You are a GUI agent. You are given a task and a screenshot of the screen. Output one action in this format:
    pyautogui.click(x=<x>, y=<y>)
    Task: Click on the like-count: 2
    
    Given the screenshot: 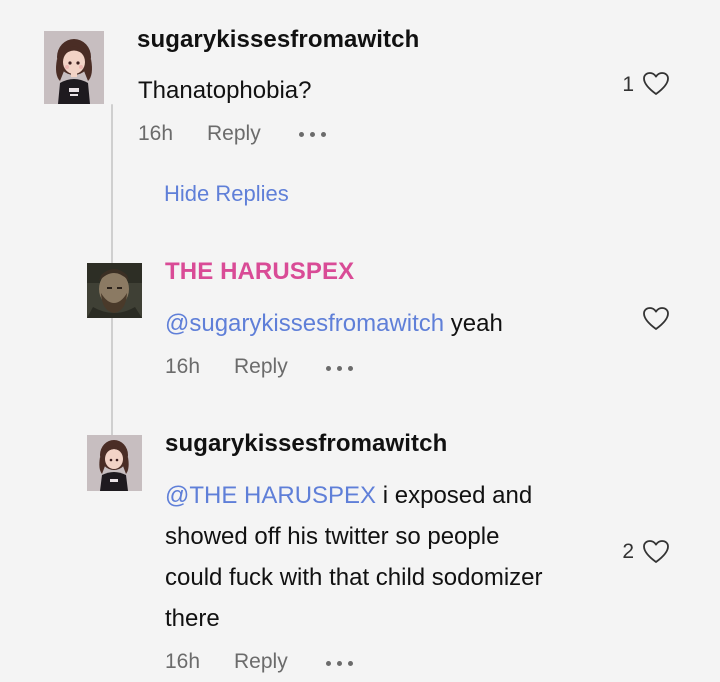 What is the action you would take?
    pyautogui.click(x=628, y=551)
    